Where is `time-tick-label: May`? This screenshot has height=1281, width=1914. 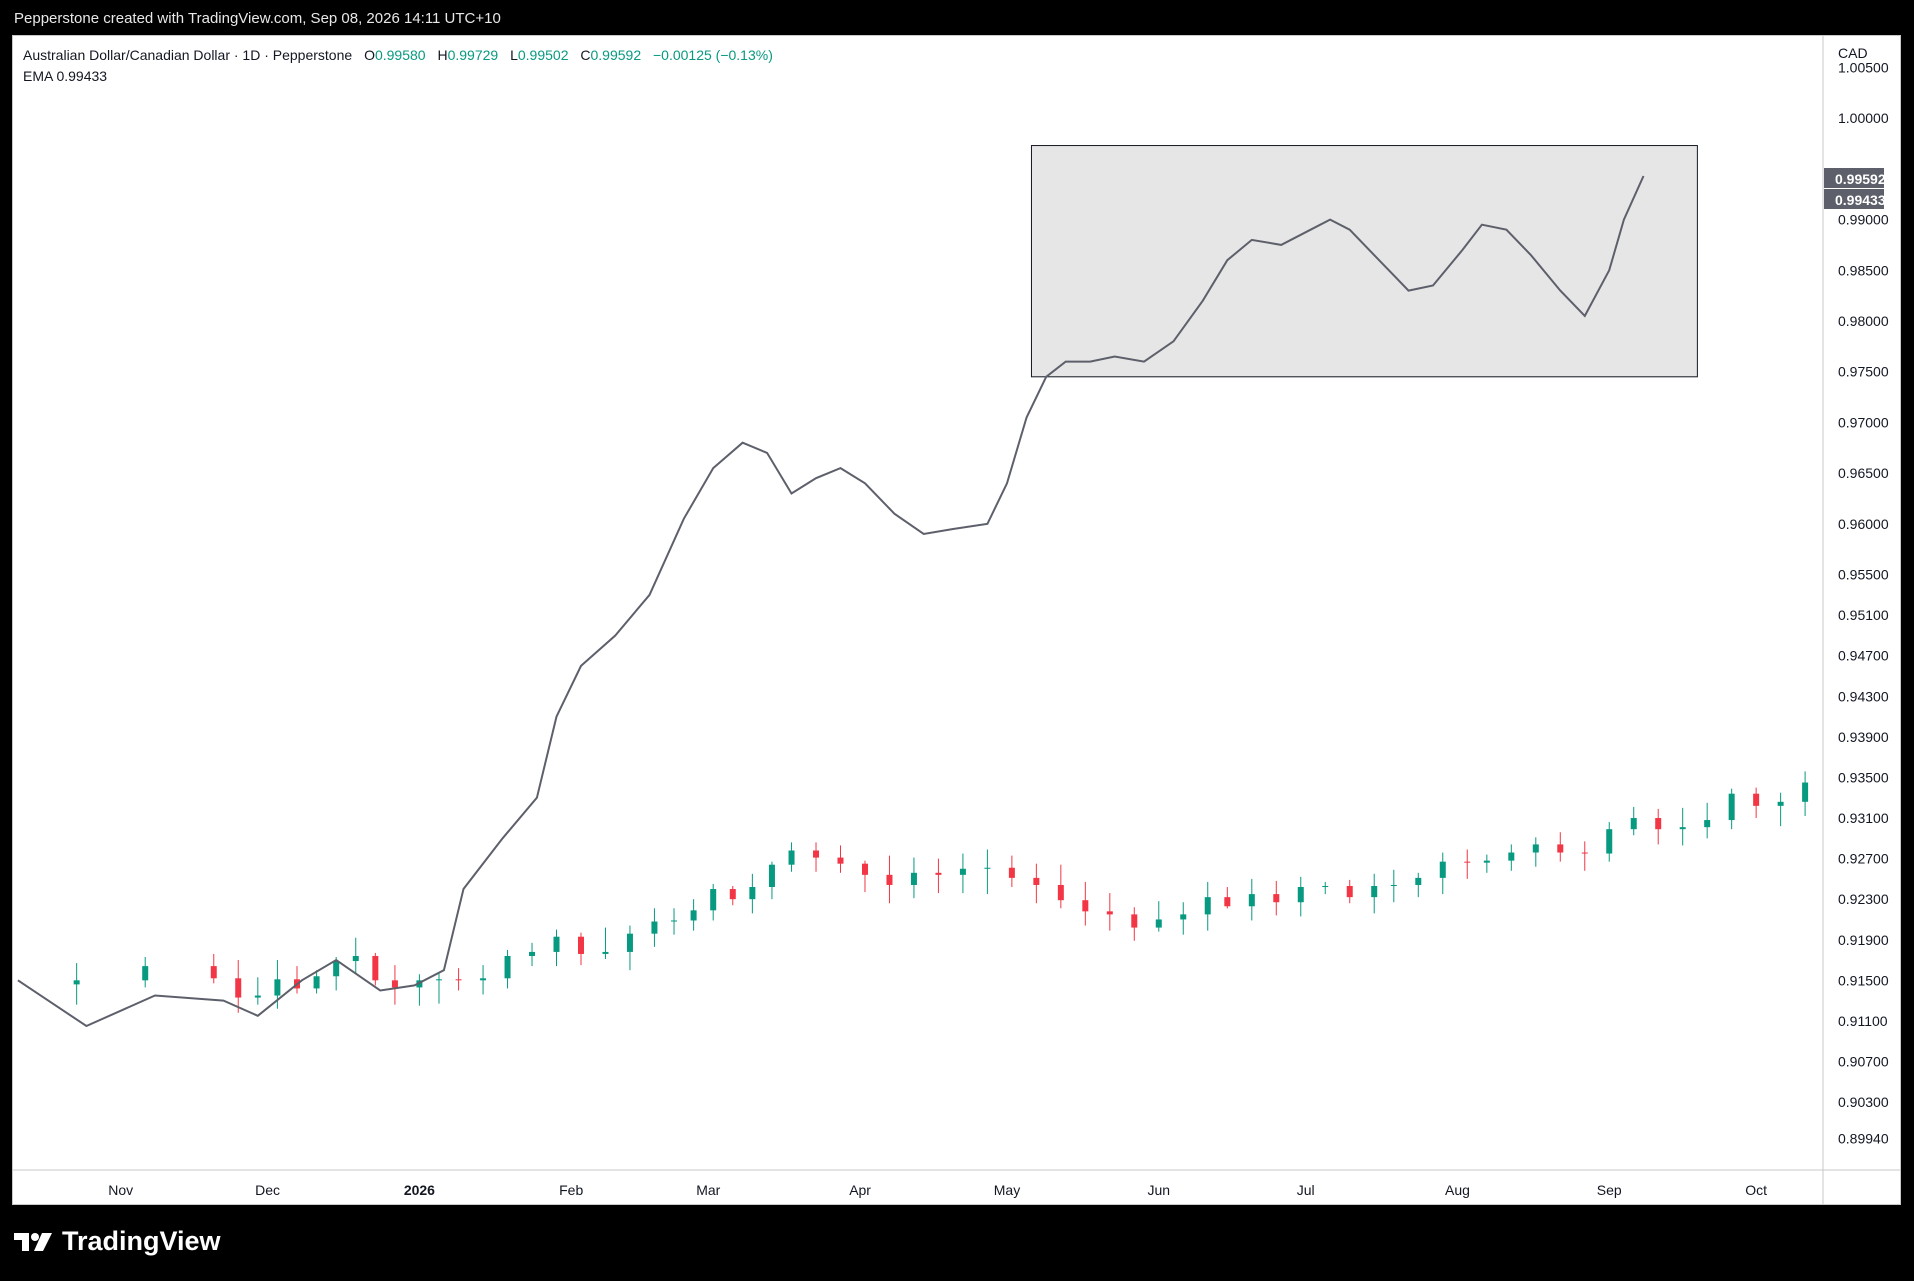
time-tick-label: May is located at coordinates (1007, 1190).